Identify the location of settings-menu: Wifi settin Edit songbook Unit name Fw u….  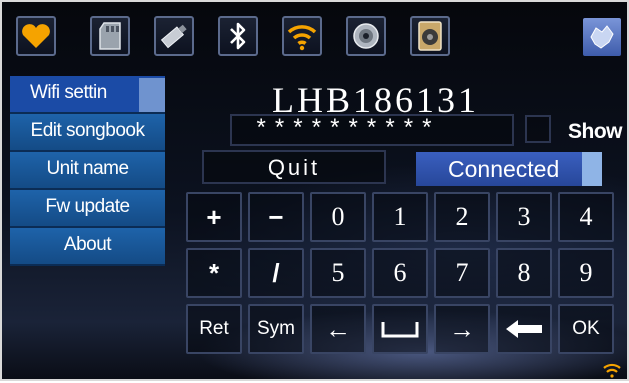
(87, 171).